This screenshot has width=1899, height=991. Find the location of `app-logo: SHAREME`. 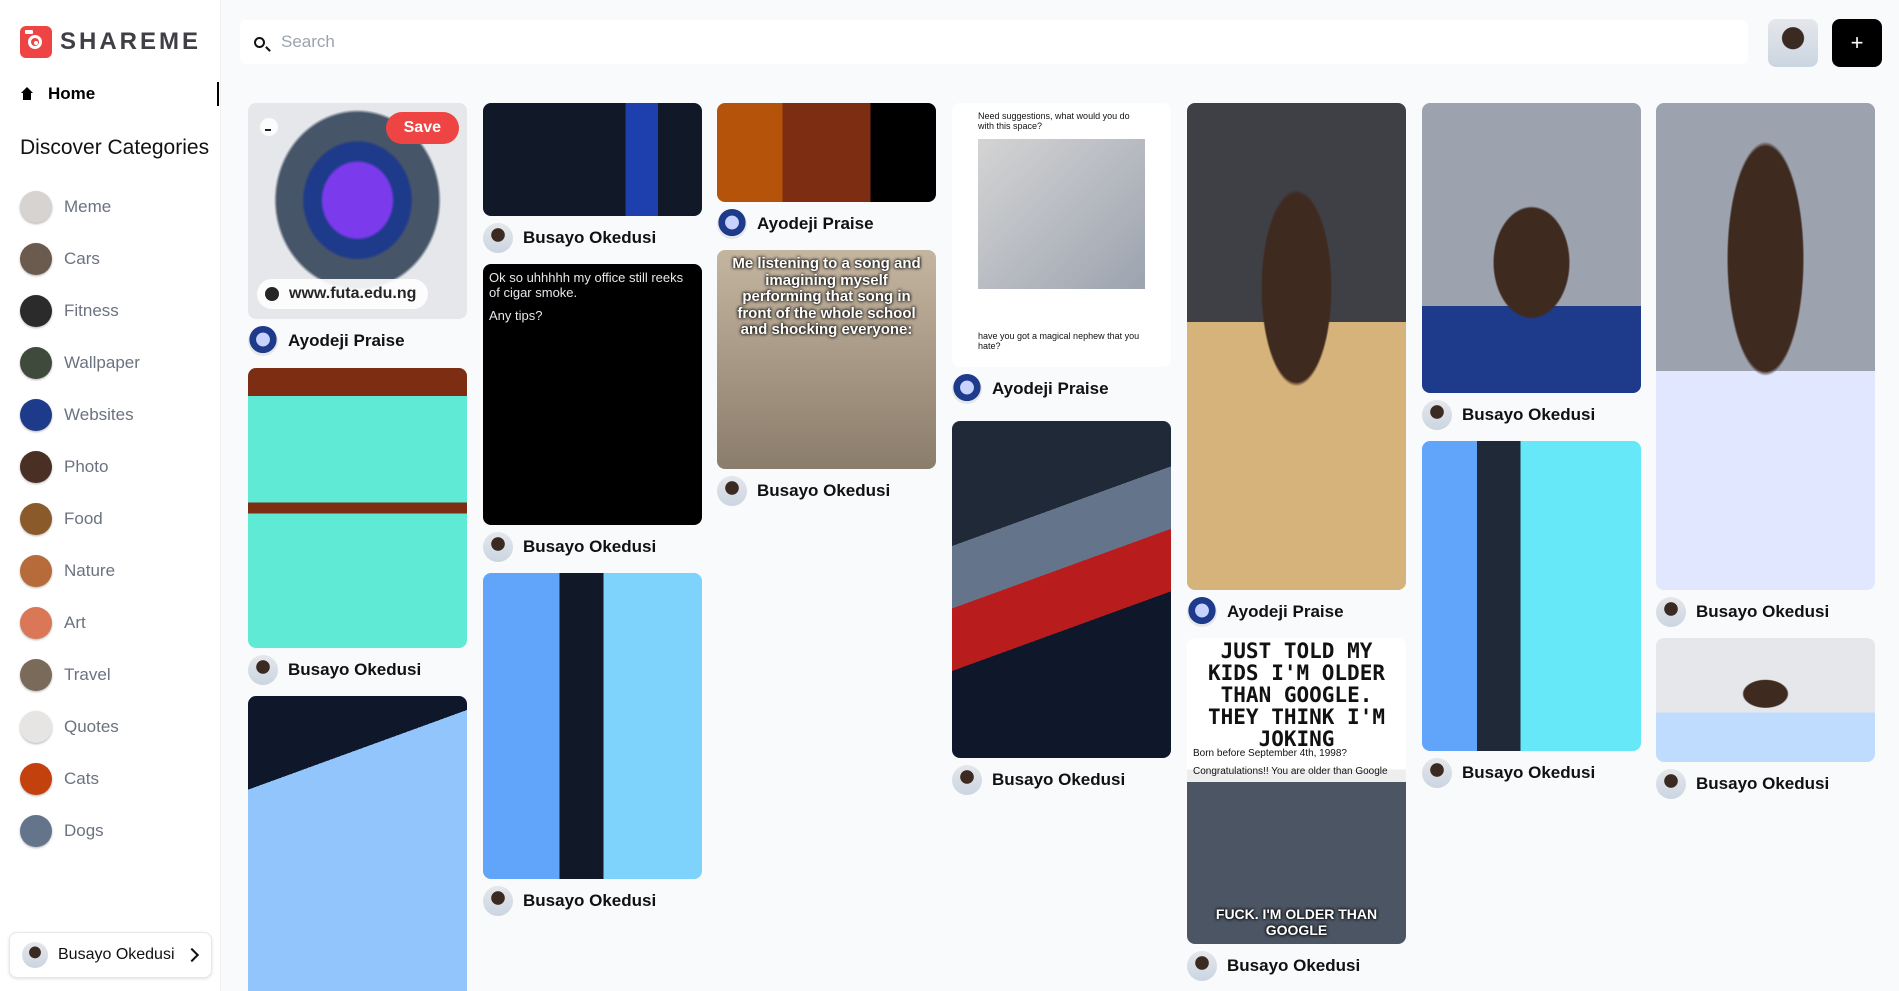

app-logo: SHAREME is located at coordinates (110, 42).